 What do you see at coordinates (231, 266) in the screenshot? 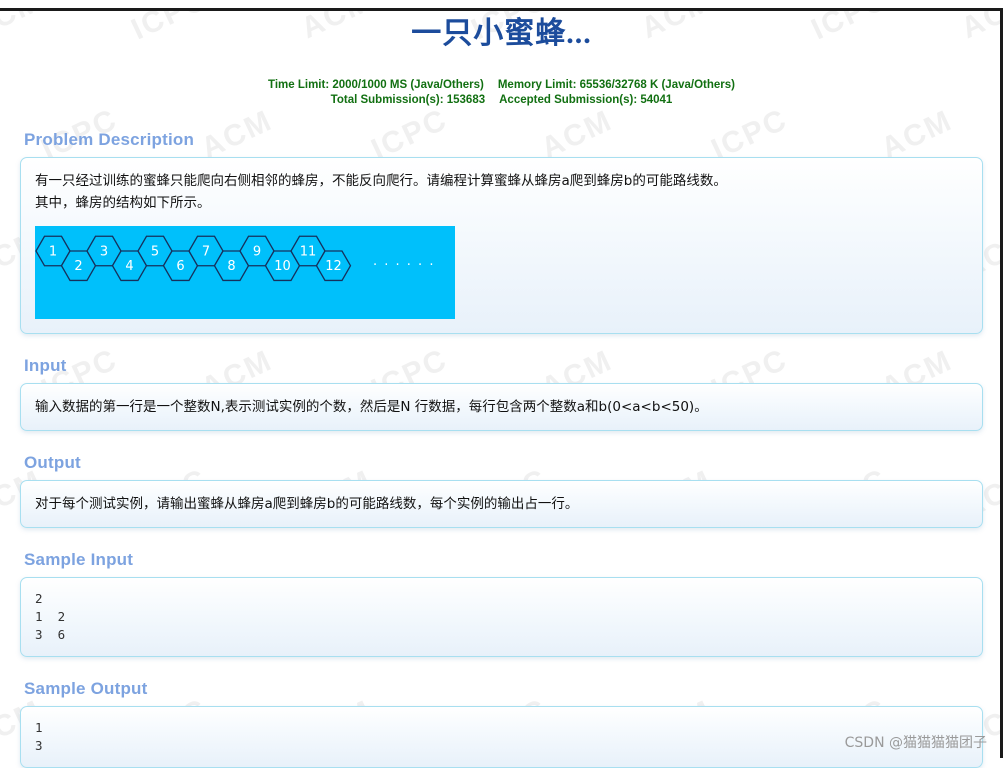
I see `honeycomb-cell-label: 8` at bounding box center [231, 266].